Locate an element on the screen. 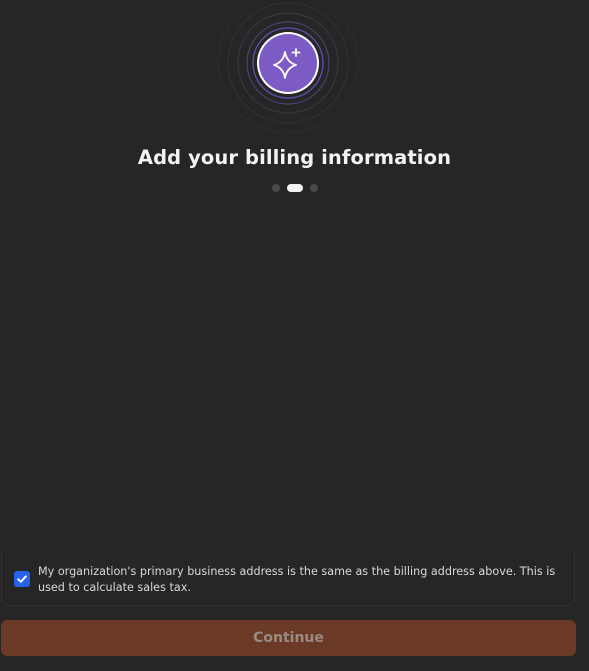  same-address-checkbox is located at coordinates (22, 579).